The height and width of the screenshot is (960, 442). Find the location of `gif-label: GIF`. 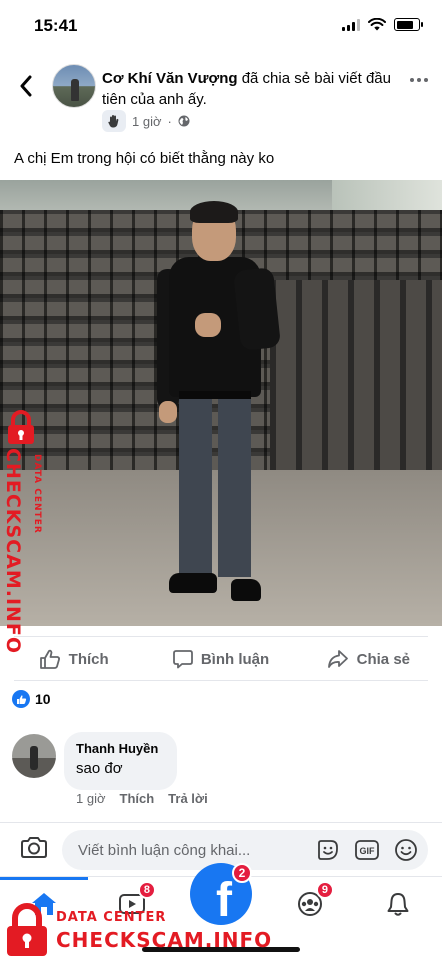

gif-label: GIF is located at coordinates (368, 851).